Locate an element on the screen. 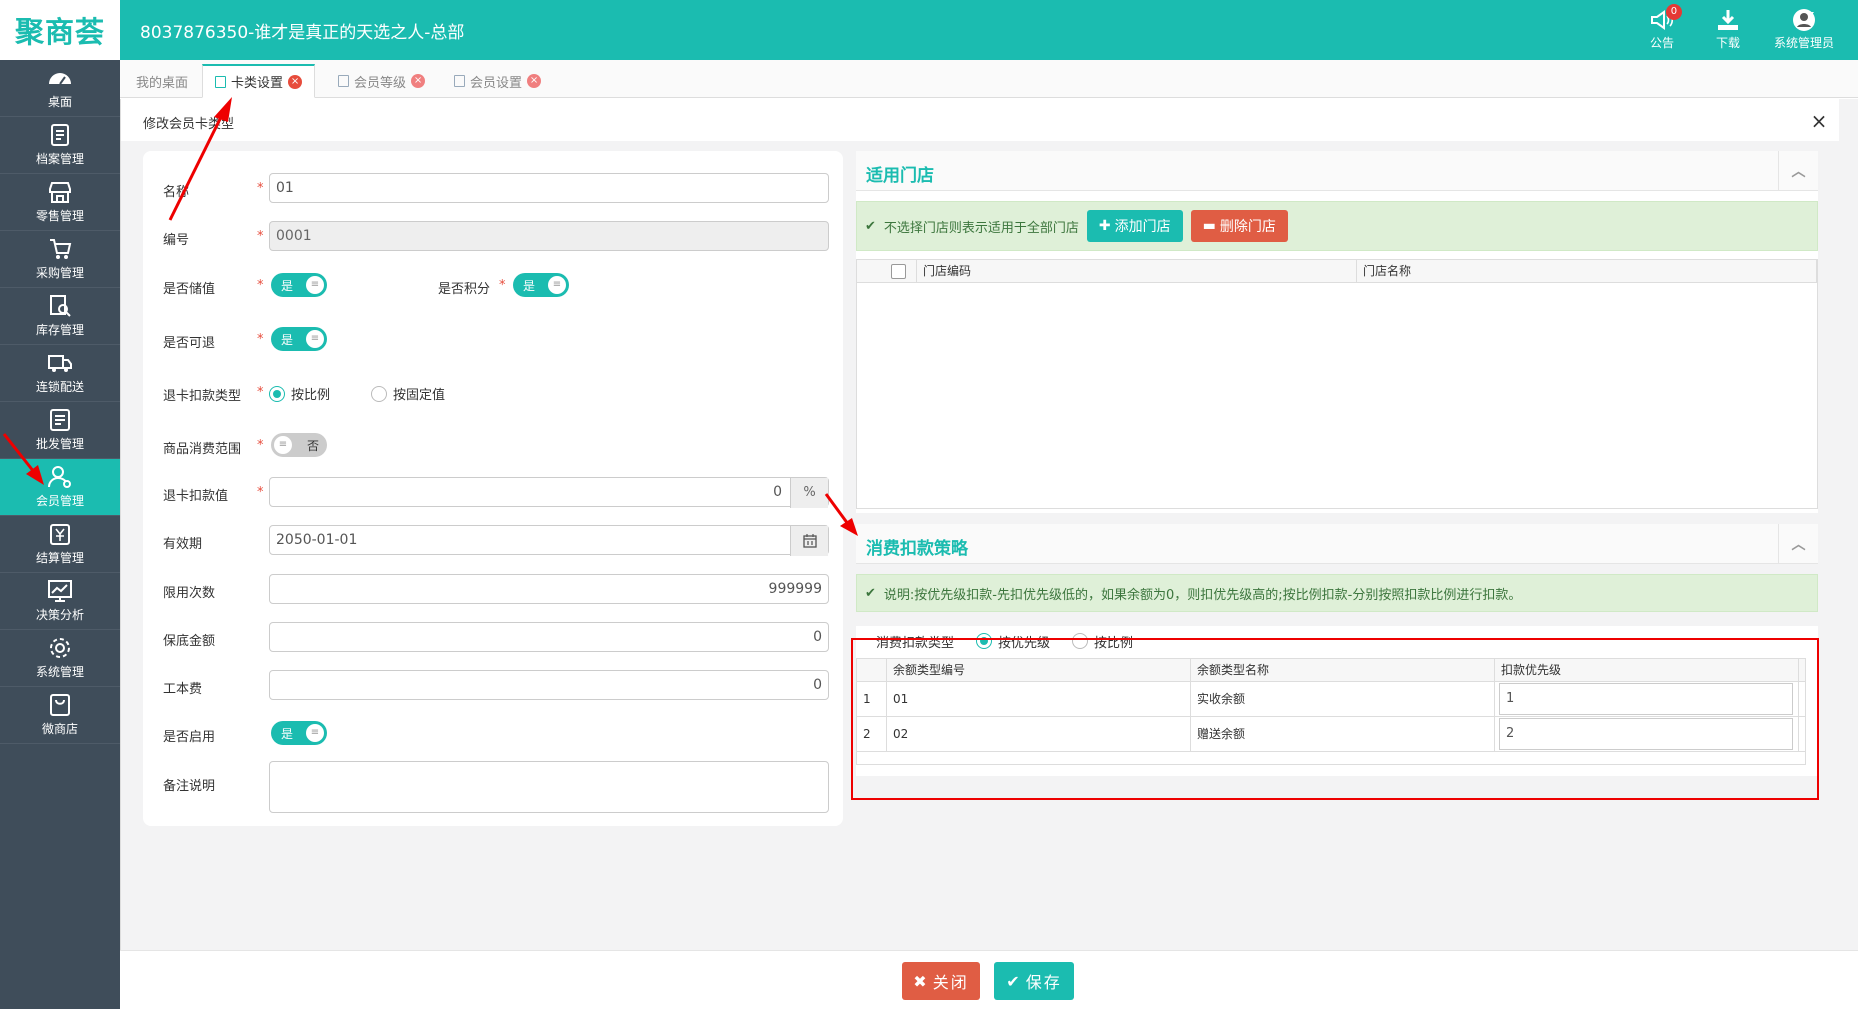  footer-bar: ✖ 关闭 ✔ 保存 is located at coordinates (989, 979).